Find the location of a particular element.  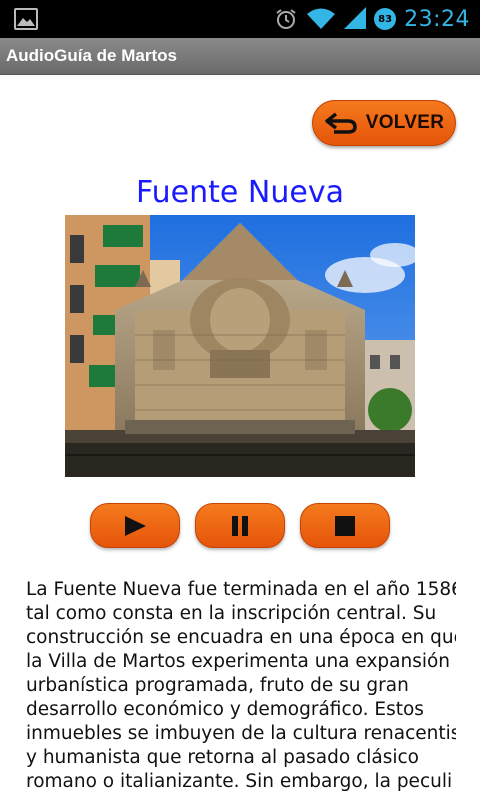

signal-icon is located at coordinates (355, 18).